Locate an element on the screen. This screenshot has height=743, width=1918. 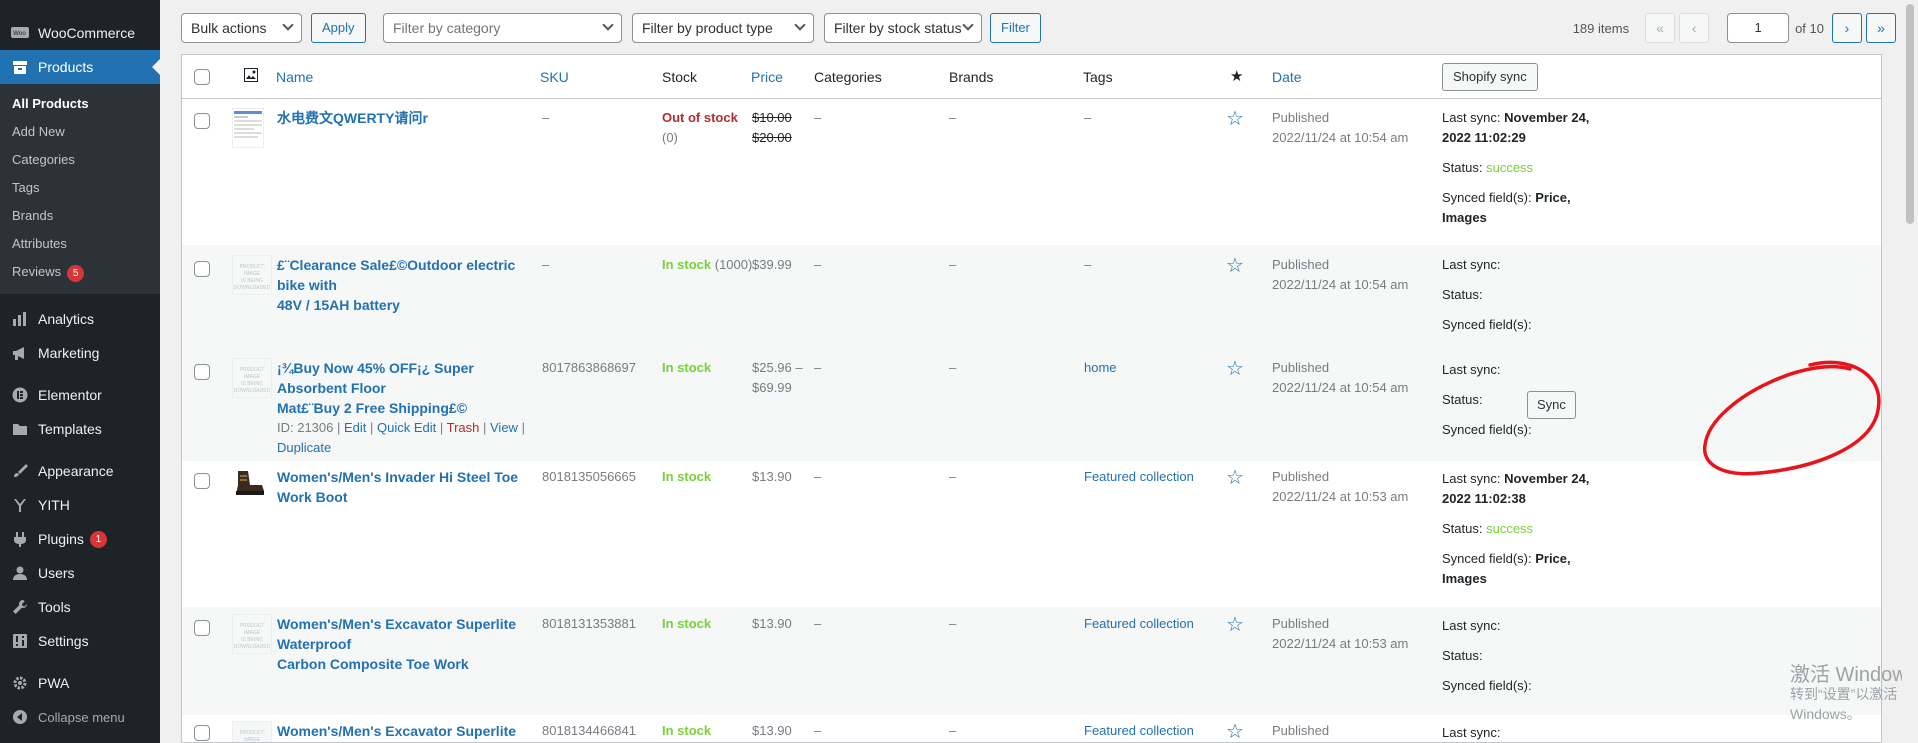
yith-icon is located at coordinates (20, 505).